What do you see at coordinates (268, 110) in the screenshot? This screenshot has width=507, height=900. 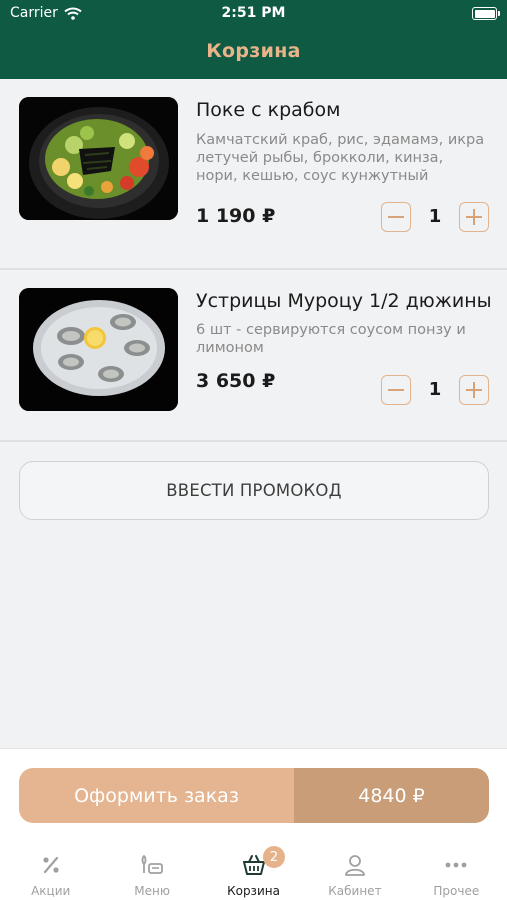 I see `item-name: Поке с крабом` at bounding box center [268, 110].